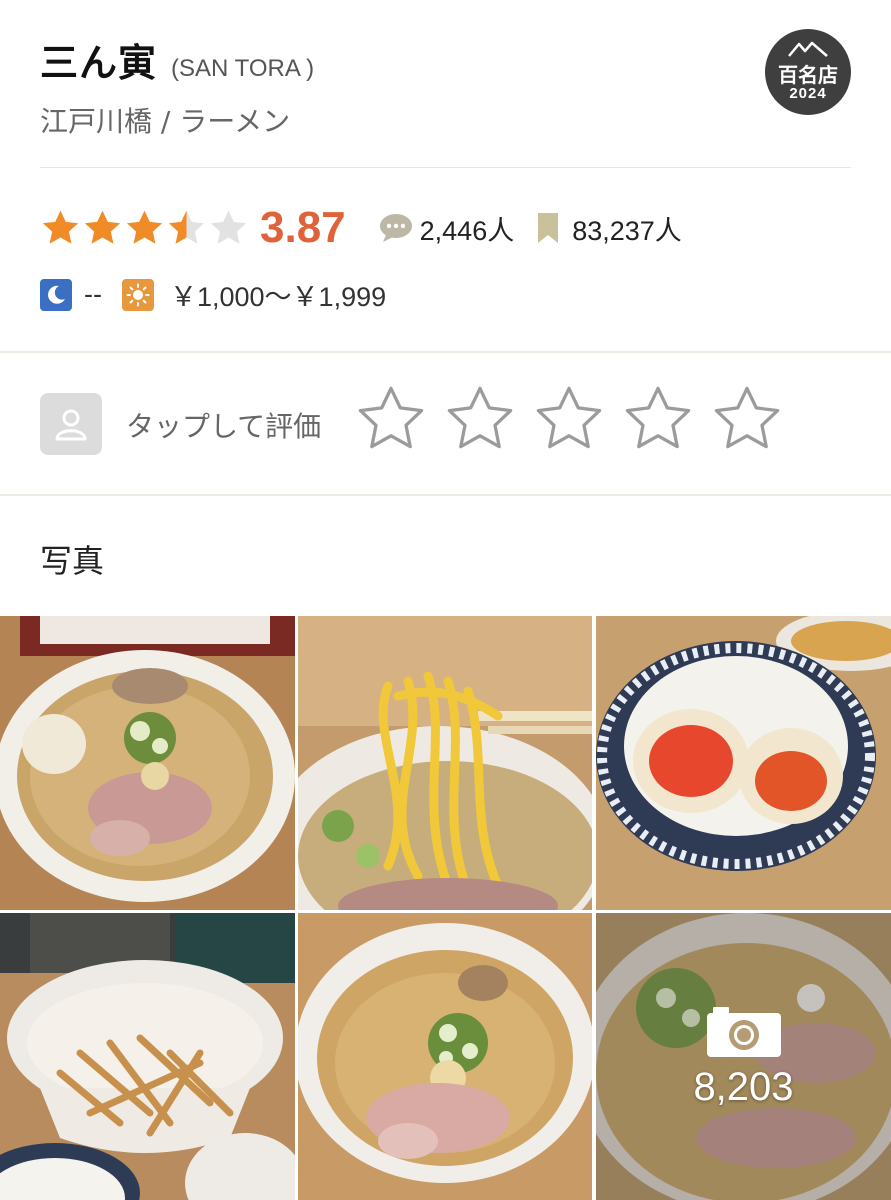 The image size is (891, 1200). I want to click on rating-stars, so click(145, 228).